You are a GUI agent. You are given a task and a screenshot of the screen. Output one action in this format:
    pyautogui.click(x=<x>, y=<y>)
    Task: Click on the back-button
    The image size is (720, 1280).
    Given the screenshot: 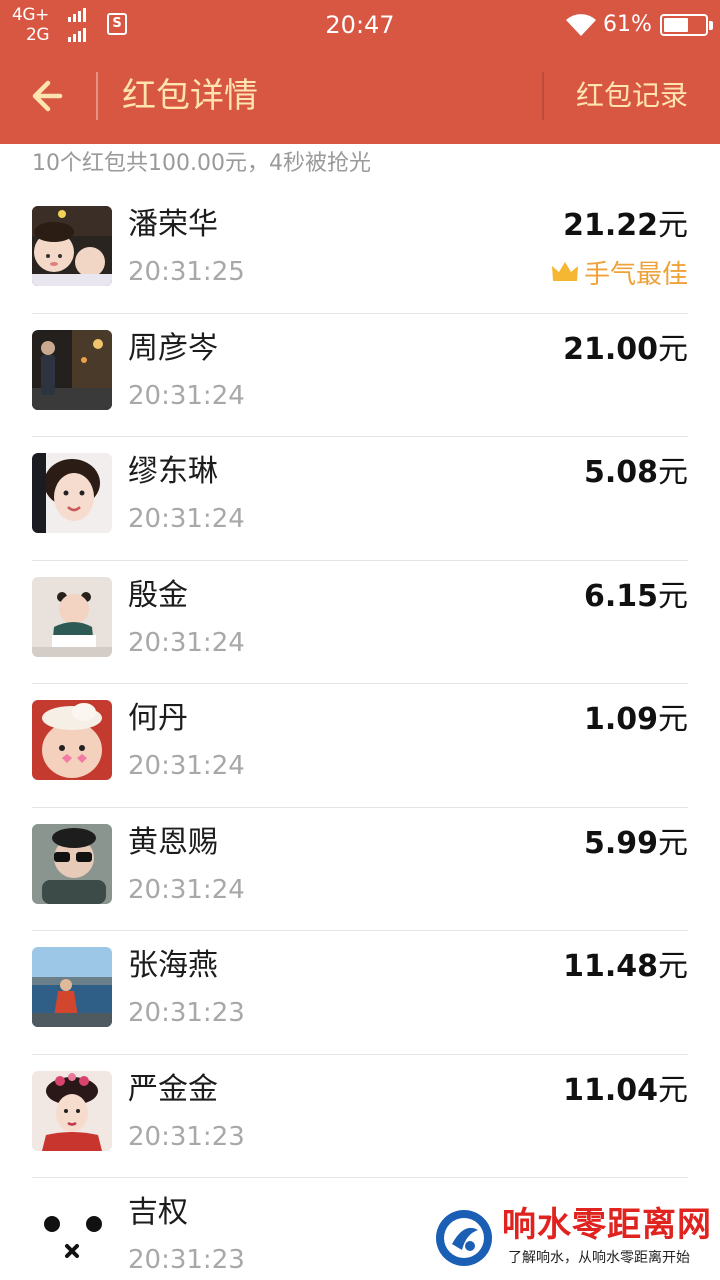 What is the action you would take?
    pyautogui.click(x=48, y=96)
    